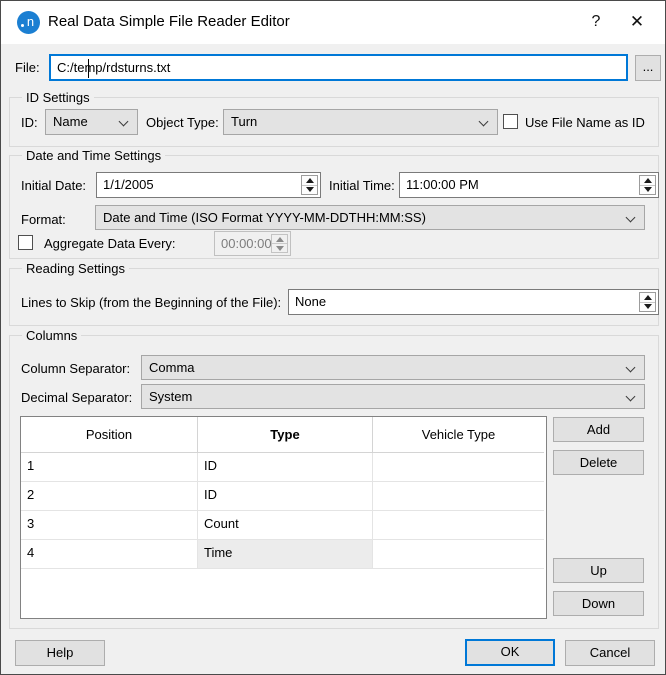  Describe the element at coordinates (393, 396) in the screenshot. I see `decimal-separator-combobox: System` at that location.